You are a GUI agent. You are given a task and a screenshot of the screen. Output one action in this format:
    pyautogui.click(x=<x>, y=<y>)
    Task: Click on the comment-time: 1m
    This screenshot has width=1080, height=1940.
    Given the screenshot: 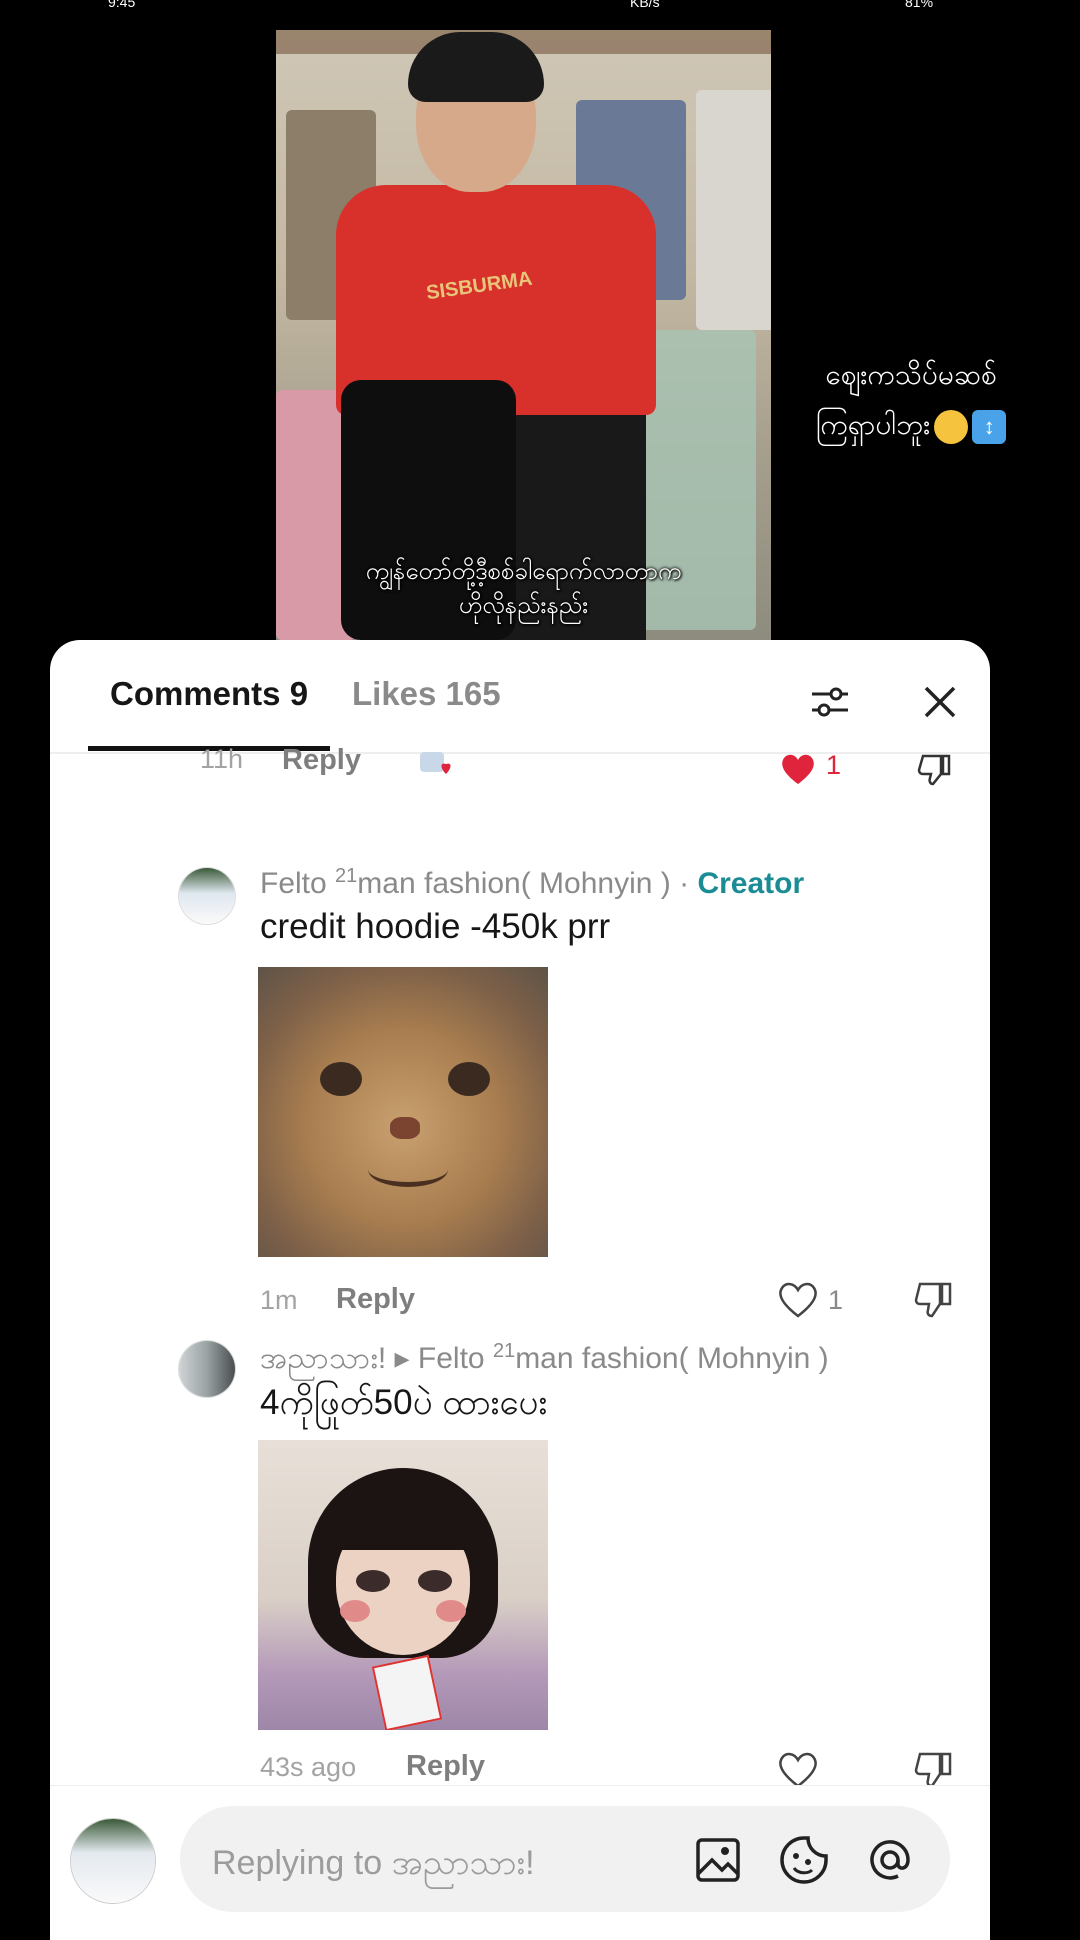 What is the action you would take?
    pyautogui.click(x=279, y=1300)
    